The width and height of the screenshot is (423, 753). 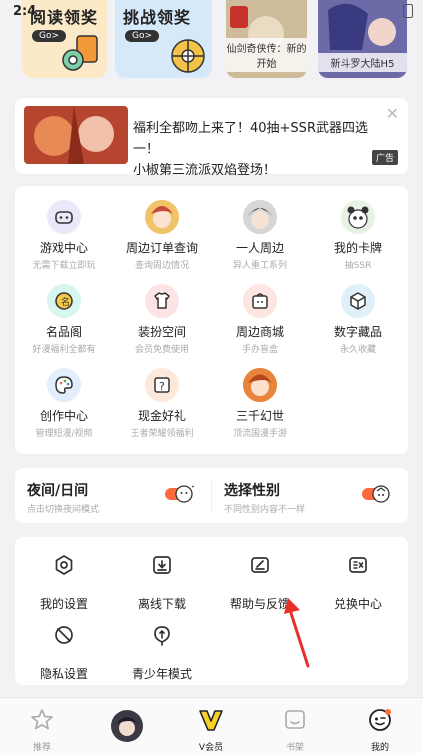 What do you see at coordinates (161, 416) in the screenshot?
I see `service-label: 现金好礼` at bounding box center [161, 416].